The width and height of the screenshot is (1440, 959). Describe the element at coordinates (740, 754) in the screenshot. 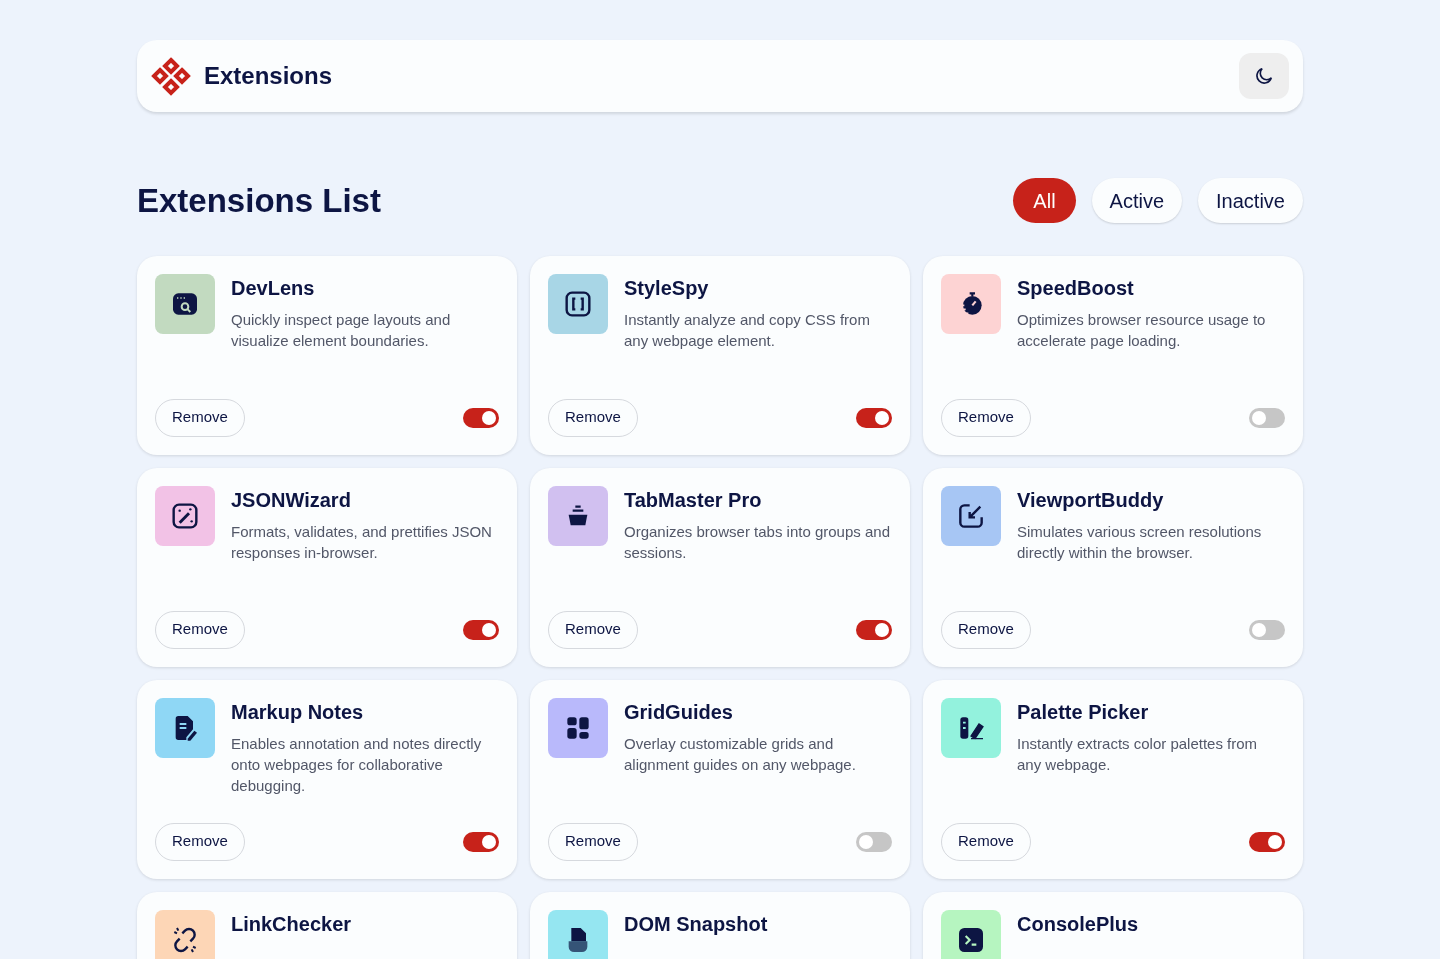

I see `extension-description: Overlay customizable grids and alignment guides on any webpage.` at that location.